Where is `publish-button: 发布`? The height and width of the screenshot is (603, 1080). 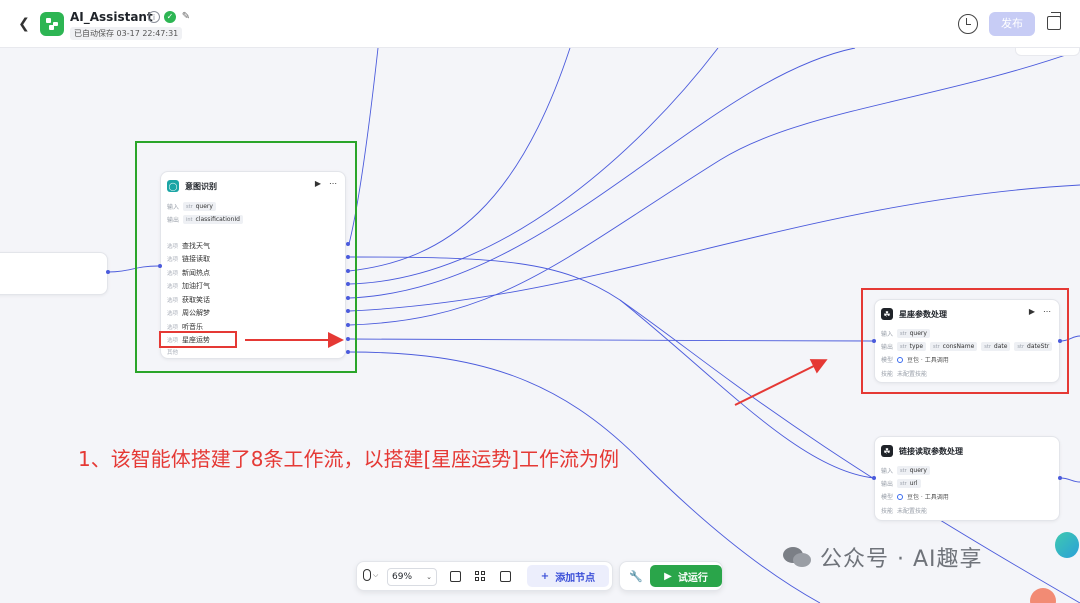 publish-button: 发布 is located at coordinates (1012, 24).